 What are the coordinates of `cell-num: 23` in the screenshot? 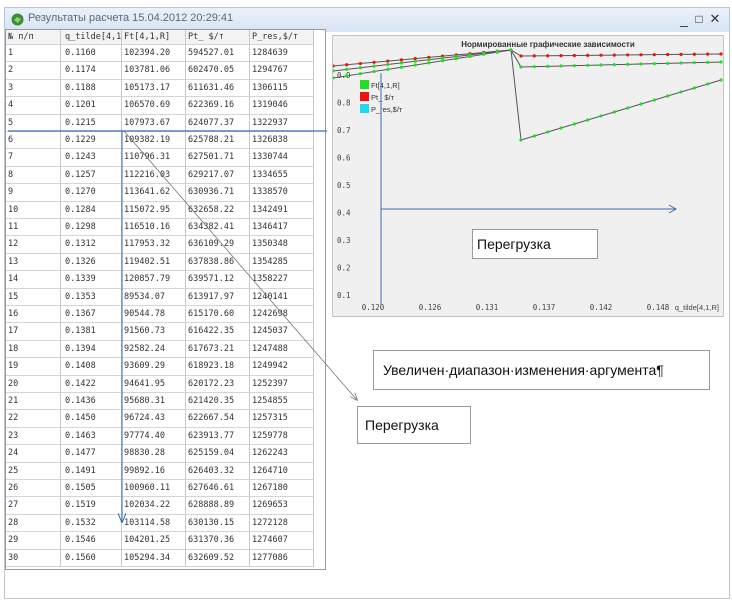 It's located at (33, 436).